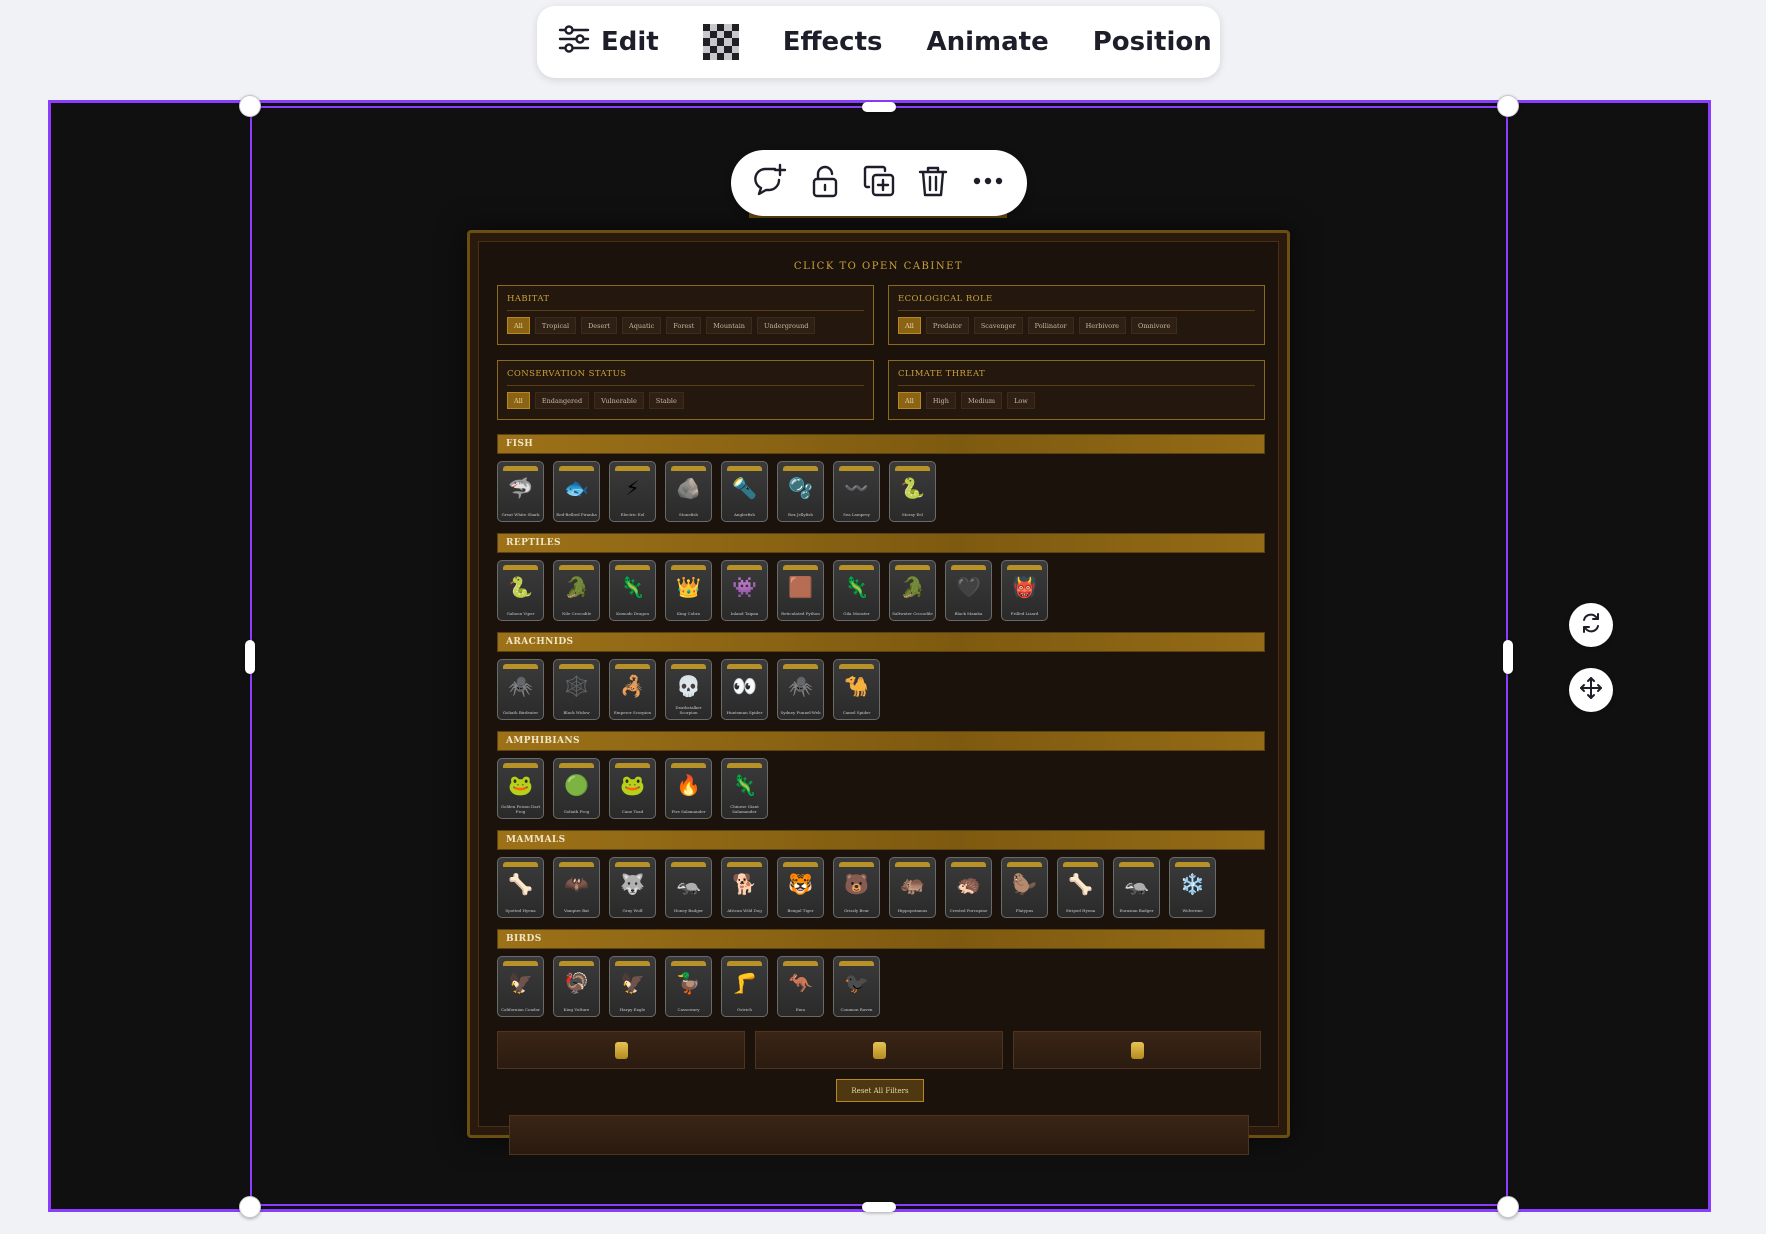 This screenshot has height=1234, width=1766. Describe the element at coordinates (912, 910) in the screenshot. I see `animal-name: Hippopotamus` at that location.